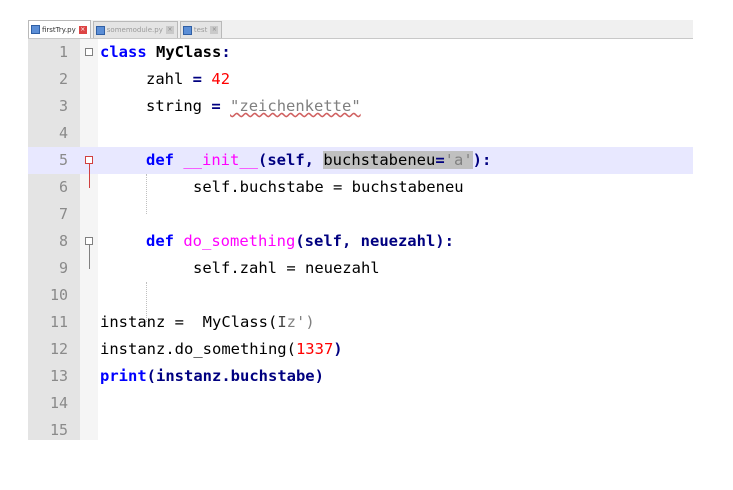  I want to click on tab-bar: firstTry.py × somemodule.py × test ×, so click(360, 29).